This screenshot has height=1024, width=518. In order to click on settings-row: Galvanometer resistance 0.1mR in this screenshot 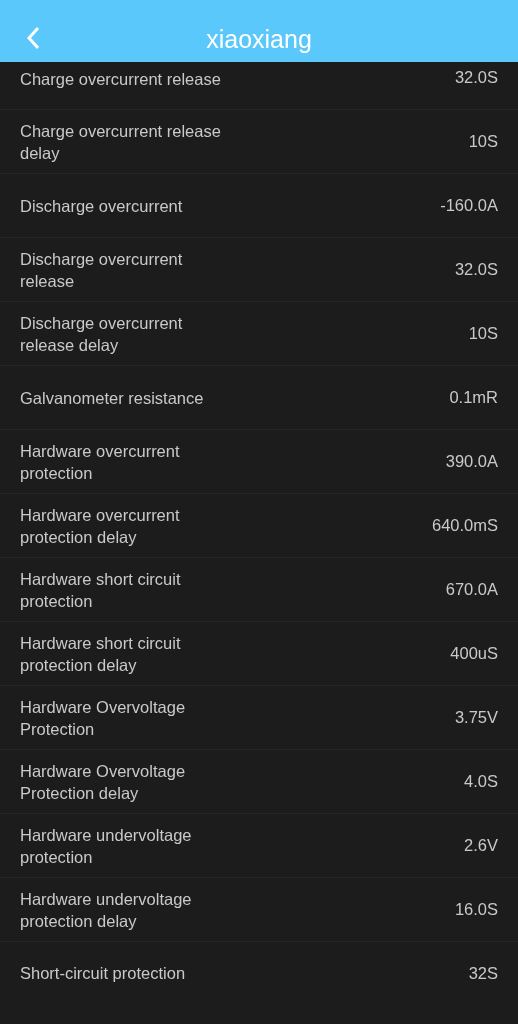, I will do `click(259, 398)`.